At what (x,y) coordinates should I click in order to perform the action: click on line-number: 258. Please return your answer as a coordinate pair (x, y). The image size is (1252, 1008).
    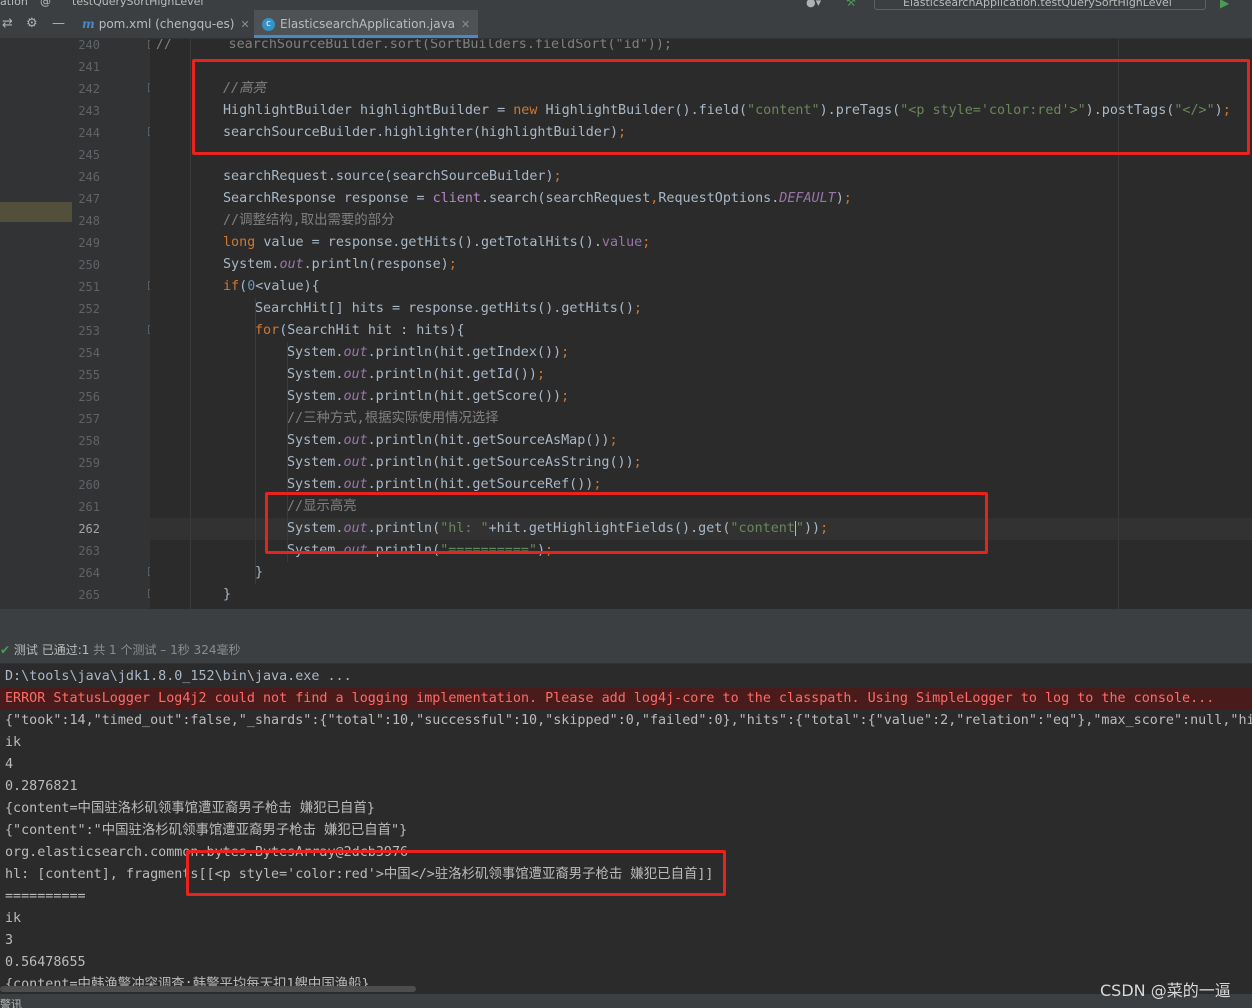
    Looking at the image, I should click on (89, 441).